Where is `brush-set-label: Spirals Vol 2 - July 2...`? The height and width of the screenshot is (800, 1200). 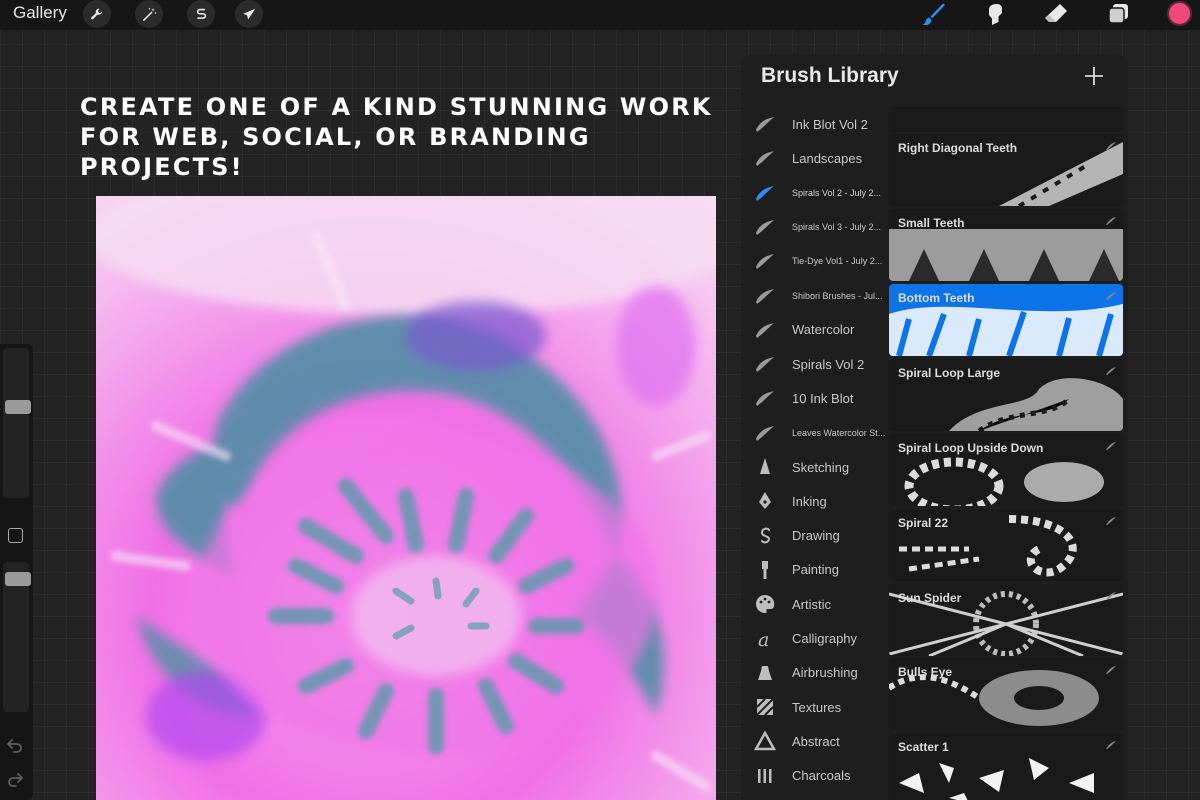 brush-set-label: Spirals Vol 2 - July 2... is located at coordinates (837, 192).